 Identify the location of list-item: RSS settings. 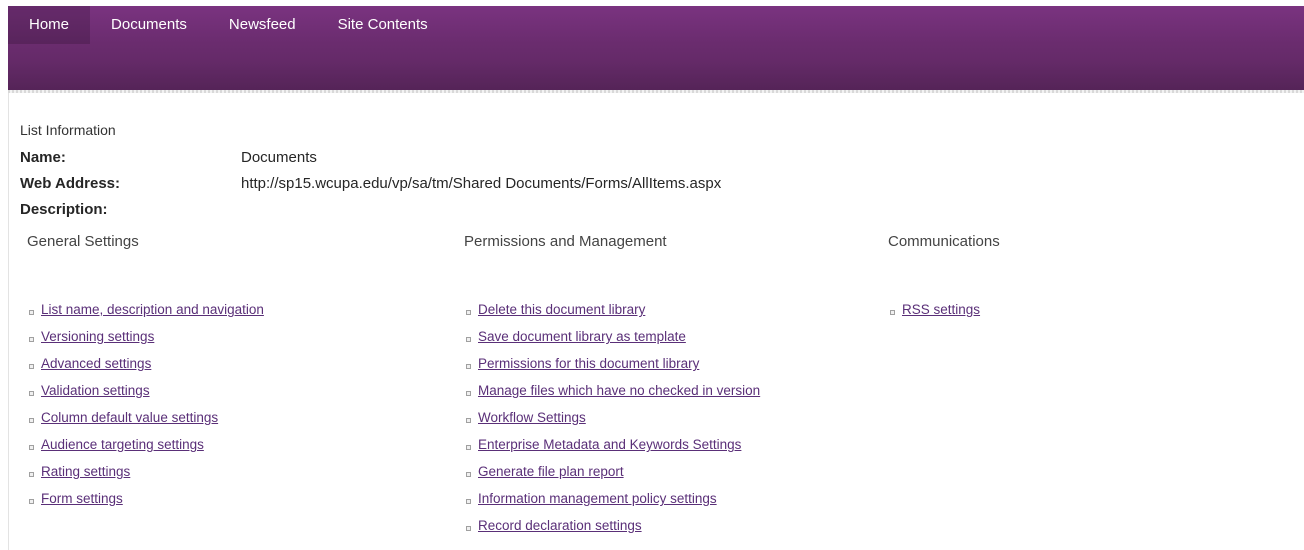
(944, 313).